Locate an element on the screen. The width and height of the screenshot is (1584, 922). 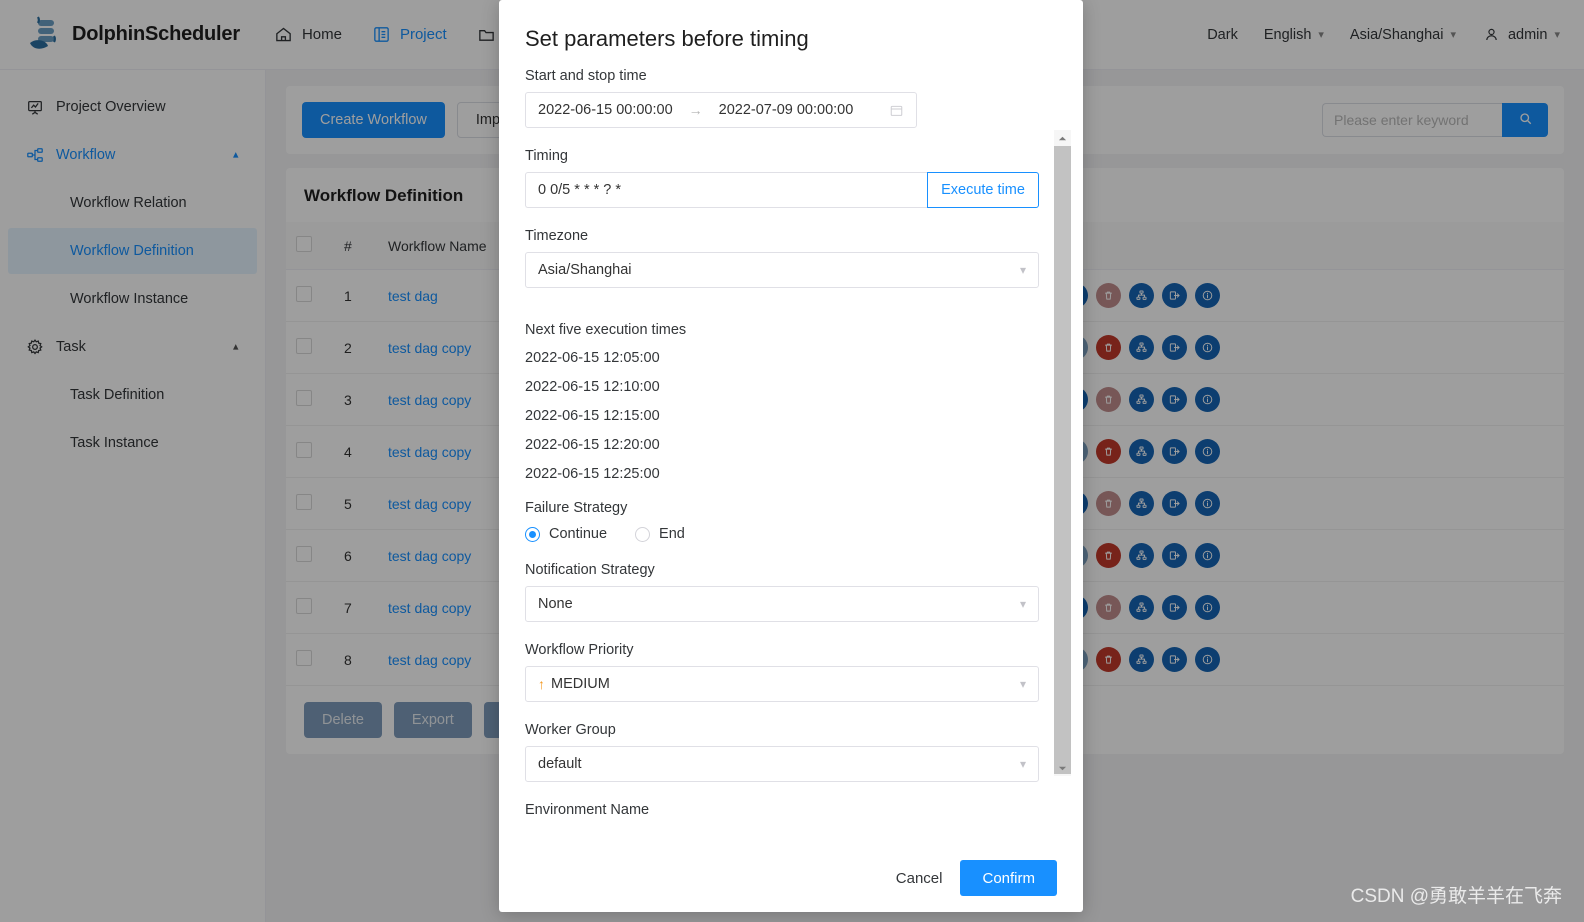
search-button is located at coordinates (1525, 120).